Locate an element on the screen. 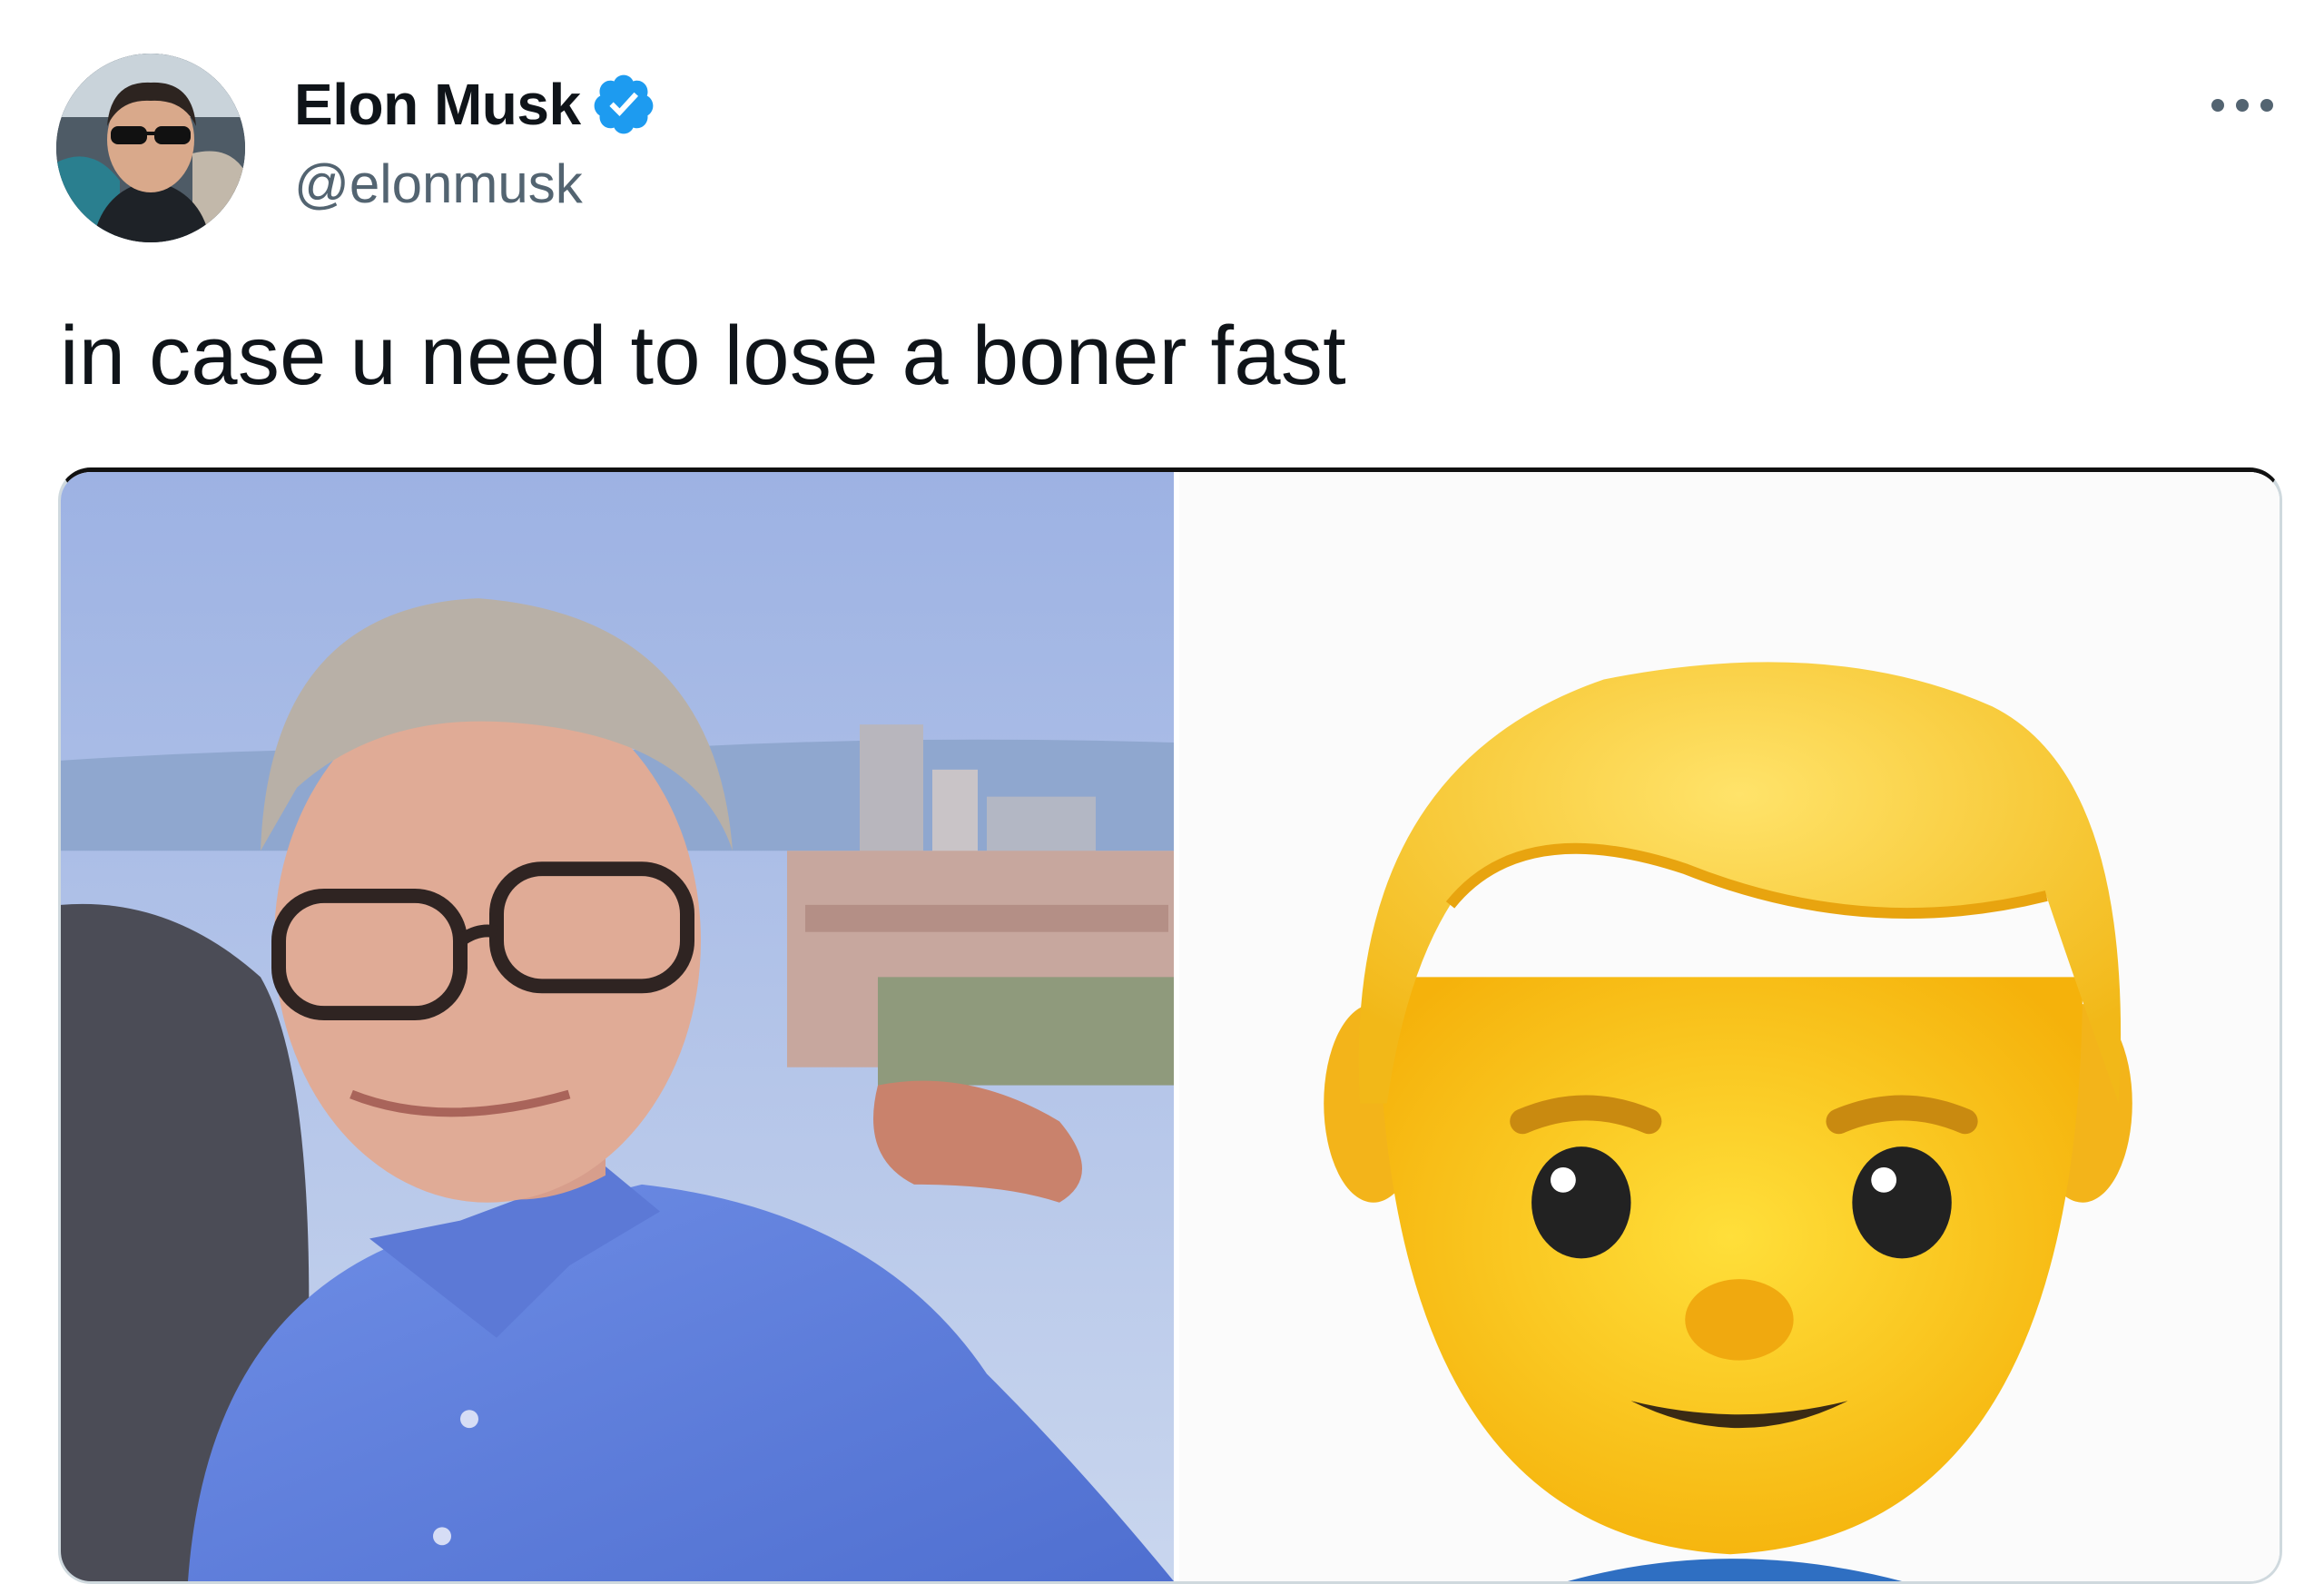 This screenshot has height=1584, width=2324. author-name-row: Elon Musk is located at coordinates (475, 104).